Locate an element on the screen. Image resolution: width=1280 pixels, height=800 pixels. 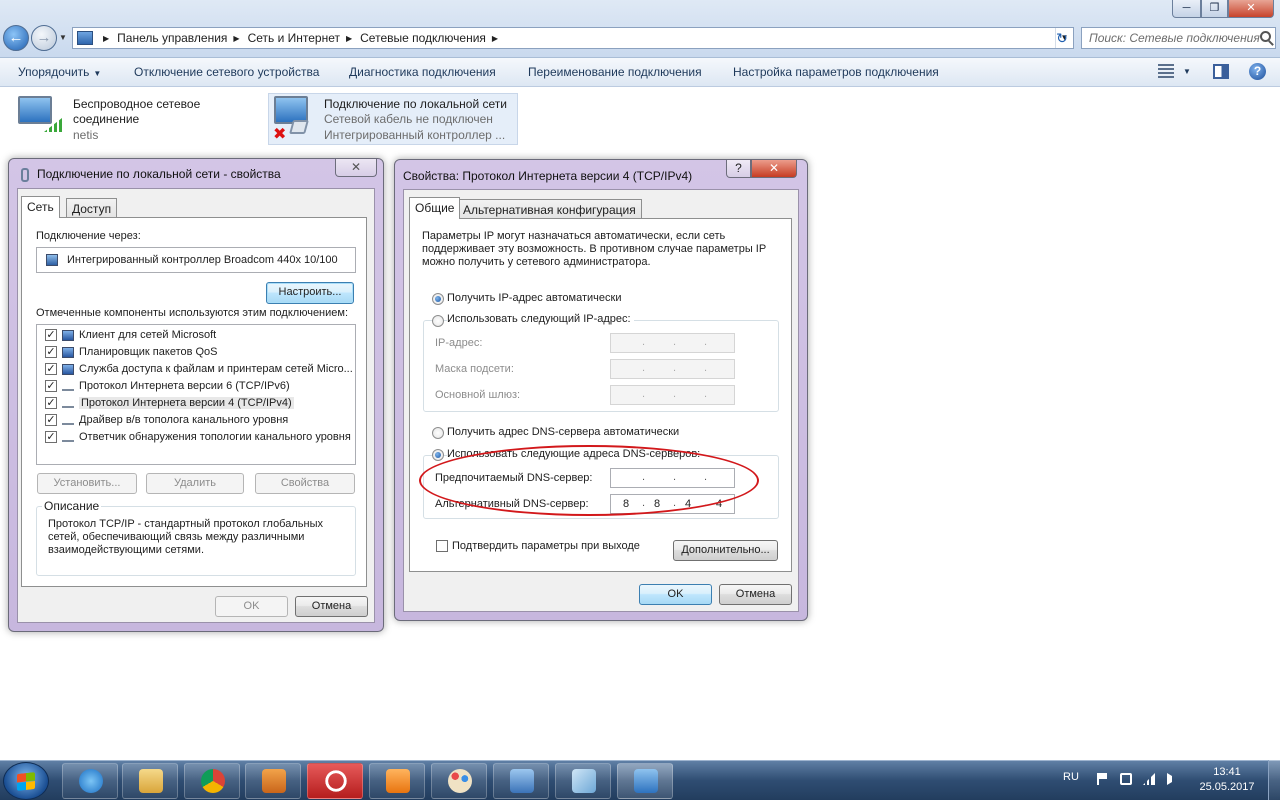
media-player-icon is located at coordinates (273, 781).